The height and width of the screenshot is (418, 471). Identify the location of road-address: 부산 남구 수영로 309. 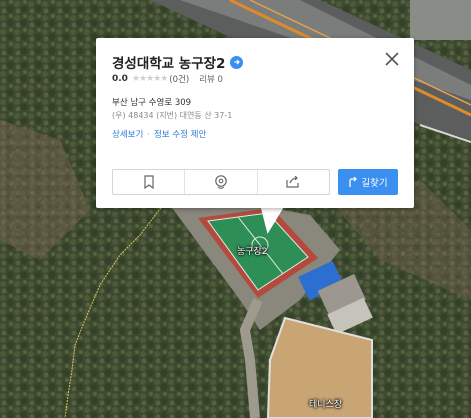
(152, 103).